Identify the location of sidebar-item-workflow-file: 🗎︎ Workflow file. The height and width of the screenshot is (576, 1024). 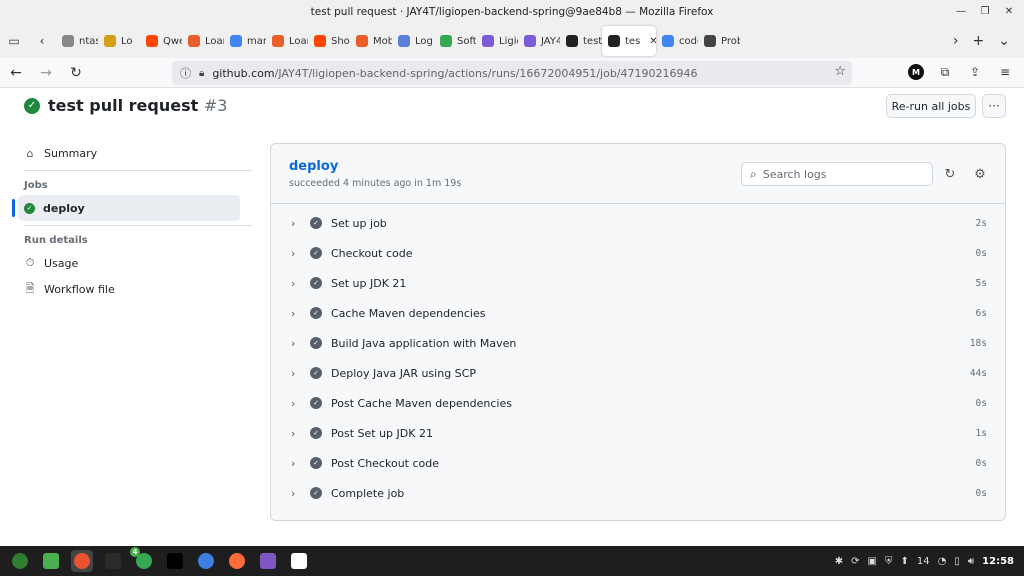
(126, 289).